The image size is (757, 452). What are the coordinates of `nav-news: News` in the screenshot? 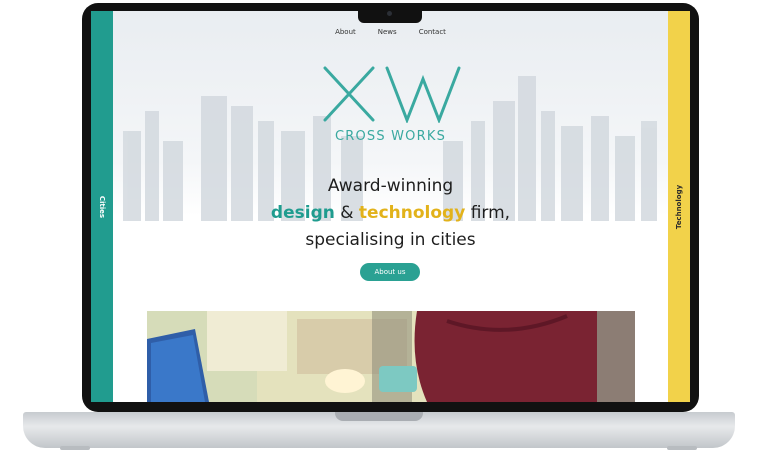 It's located at (387, 32).